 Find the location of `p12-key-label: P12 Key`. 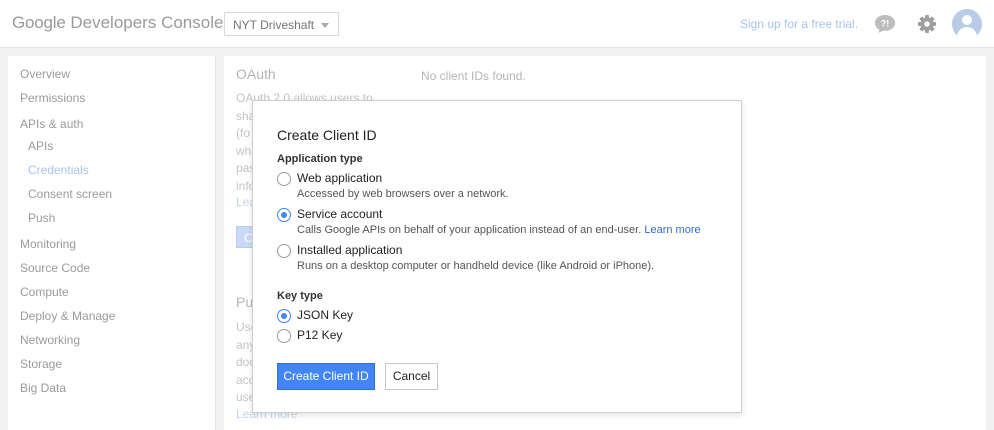

p12-key-label: P12 Key is located at coordinates (319, 335).